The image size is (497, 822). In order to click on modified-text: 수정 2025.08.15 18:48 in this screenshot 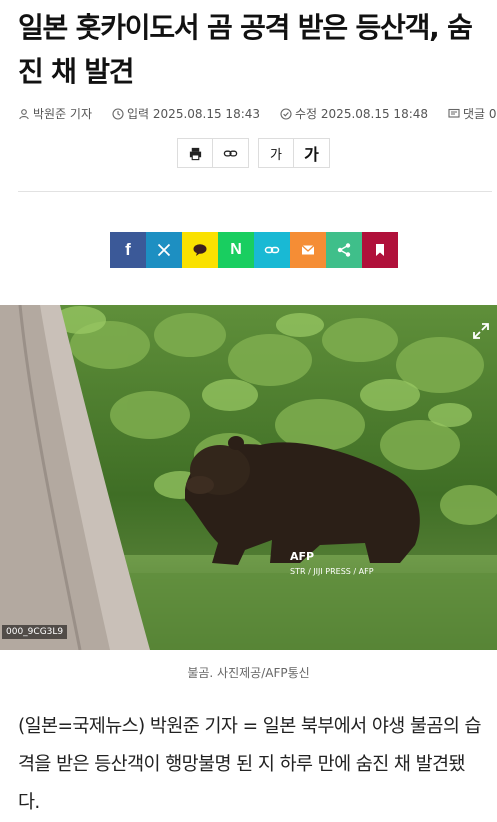, I will do `click(362, 114)`.